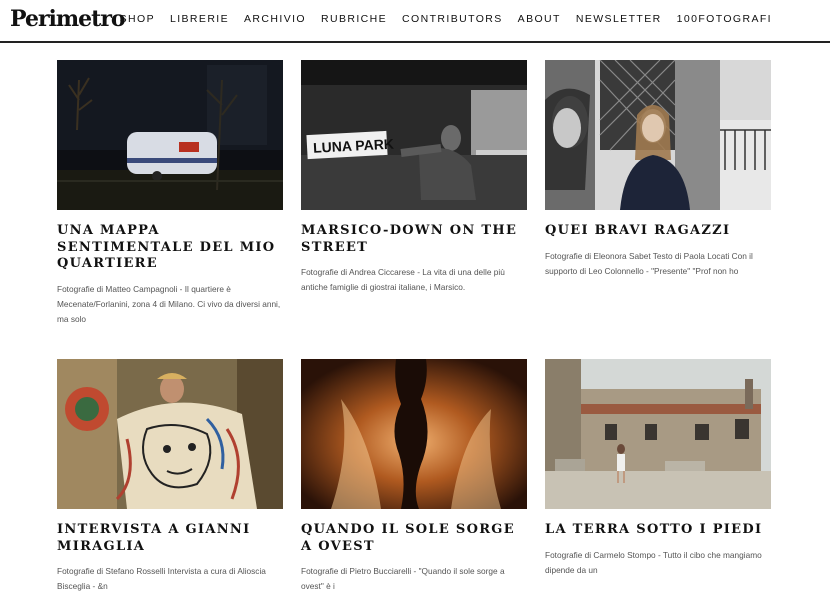 This screenshot has width=830, height=601. What do you see at coordinates (724, 19) in the screenshot?
I see `nav-100fotografi: 100FOTOGRAFI` at bounding box center [724, 19].